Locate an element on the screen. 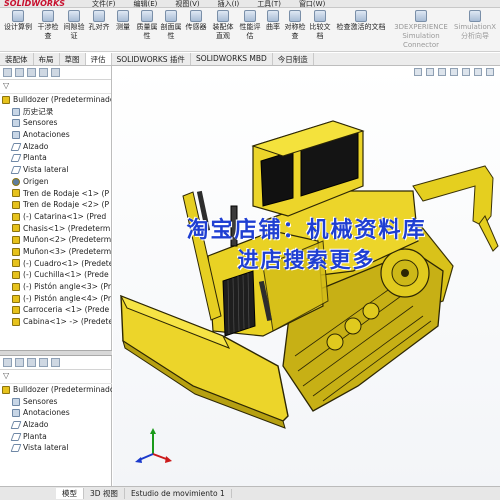  tree-item: (-) Cuchilla<1> (Prede is located at coordinates (55, 275).